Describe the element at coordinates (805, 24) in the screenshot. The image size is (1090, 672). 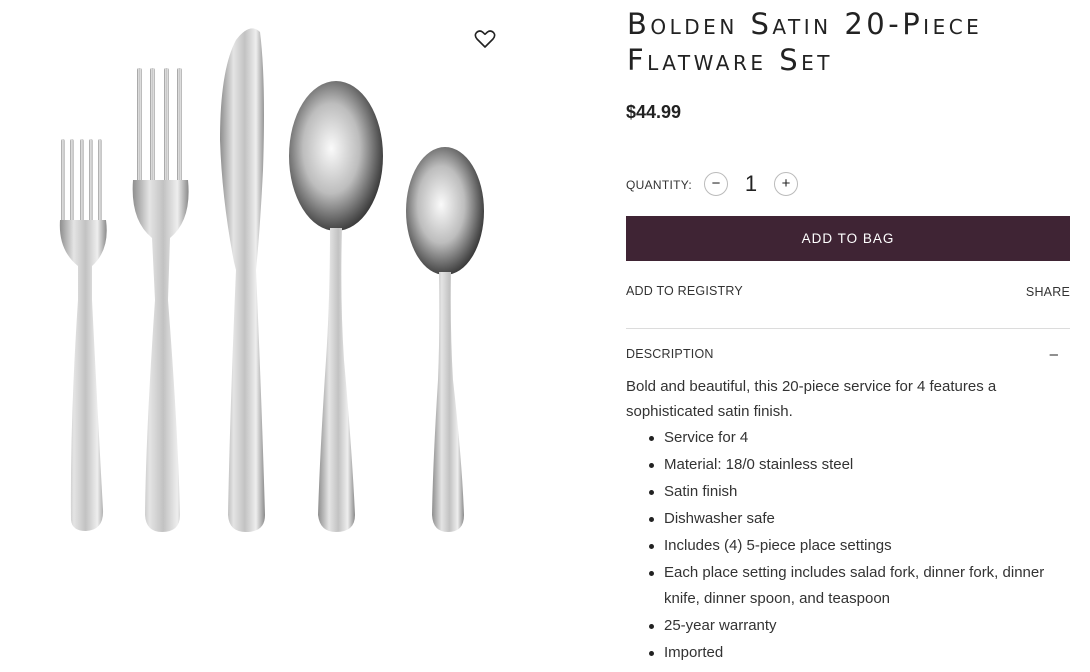
I see `product-title-line1: Bolden Satin 20-Piece` at that location.